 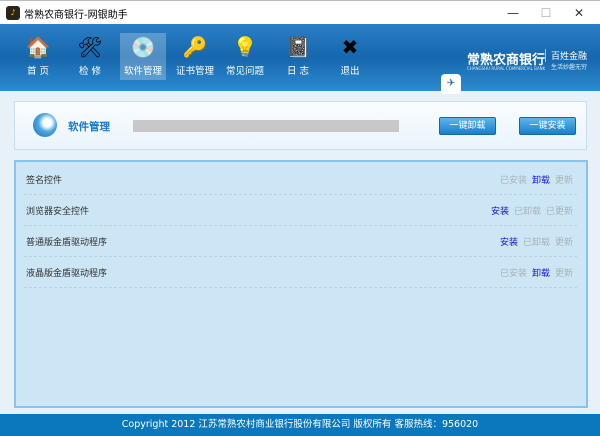 I want to click on nav-label: 检 修, so click(x=90, y=71).